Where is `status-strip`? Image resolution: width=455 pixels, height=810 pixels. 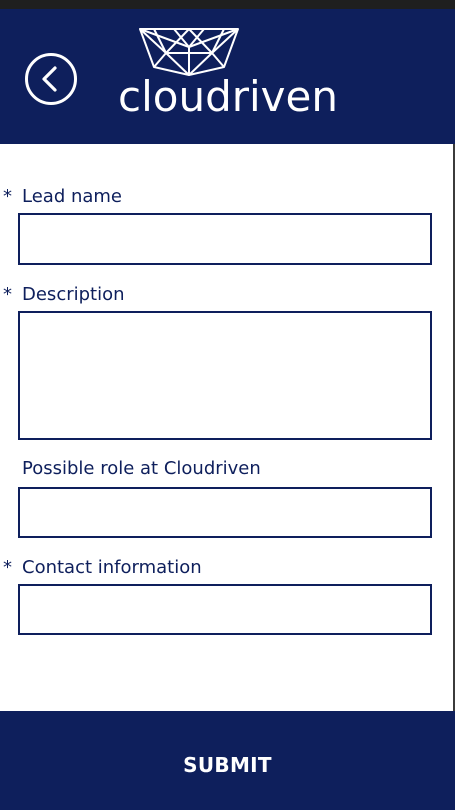
status-strip is located at coordinates (227, 4).